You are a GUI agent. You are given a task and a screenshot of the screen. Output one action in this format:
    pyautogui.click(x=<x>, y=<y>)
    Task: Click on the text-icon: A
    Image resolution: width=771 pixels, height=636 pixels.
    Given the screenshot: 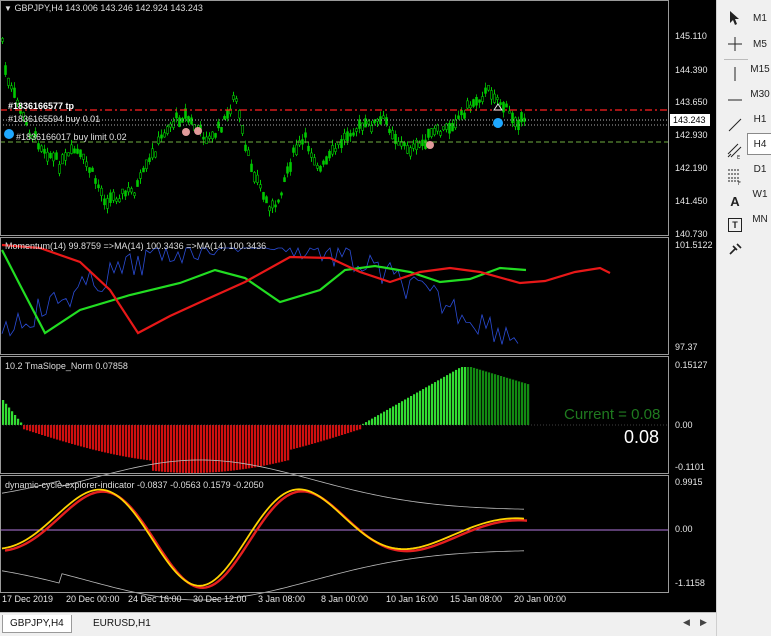 What is the action you would take?
    pyautogui.click(x=735, y=201)
    